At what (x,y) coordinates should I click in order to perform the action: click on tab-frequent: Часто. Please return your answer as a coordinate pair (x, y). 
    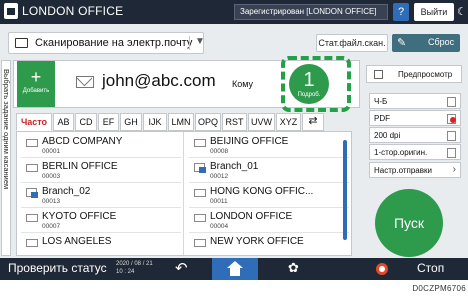
    Looking at the image, I should click on (34, 122).